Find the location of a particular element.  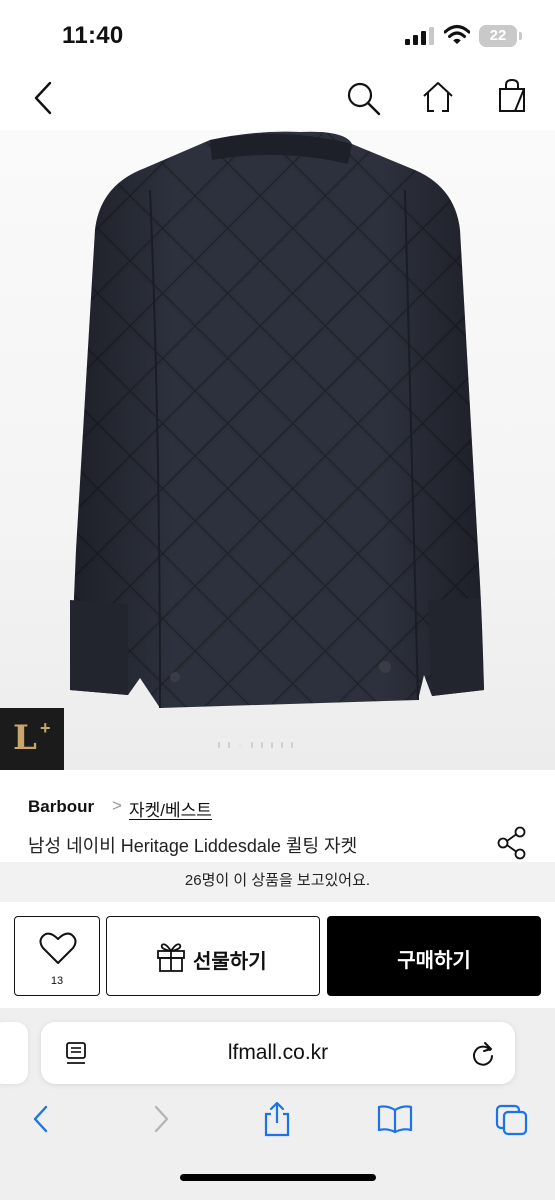

reload-icon is located at coordinates (483, 1054).